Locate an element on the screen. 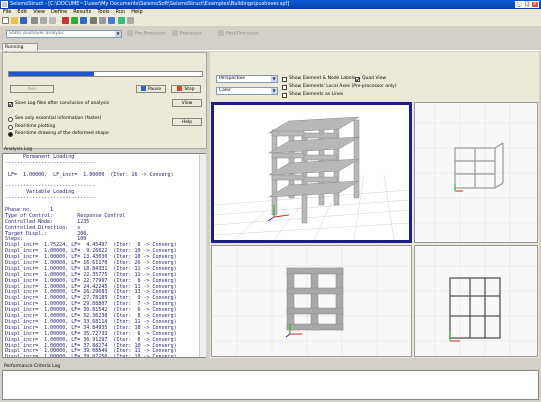 The image size is (541, 402). option-realtime-plot-label: Real-time plotting is located at coordinates (35, 126).